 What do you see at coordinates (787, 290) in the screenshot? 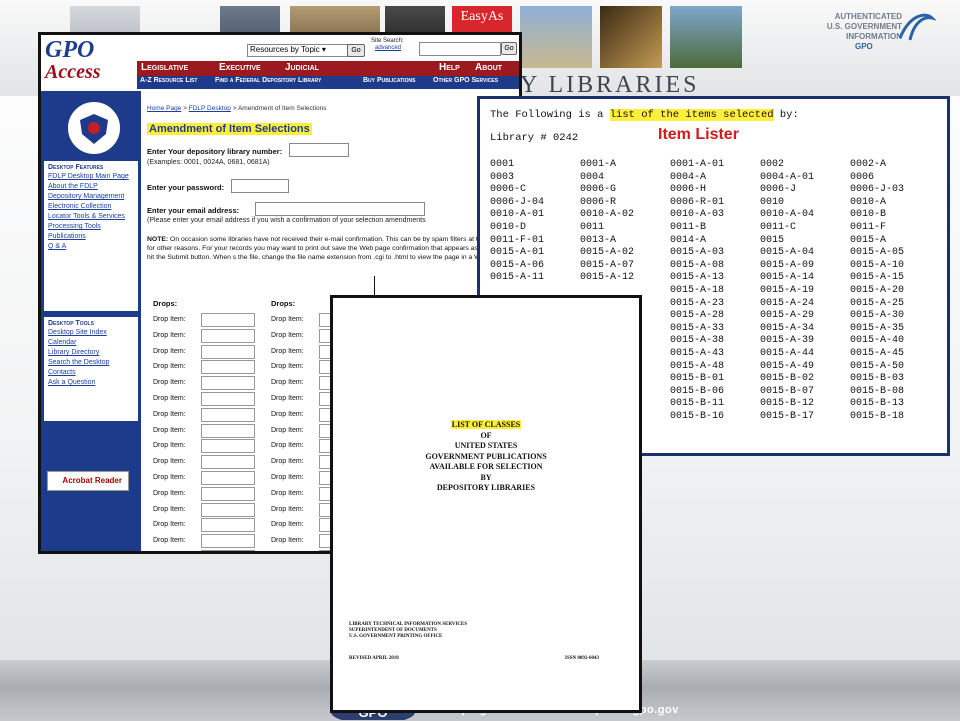
I see `item-cell: 0015-A-19` at bounding box center [787, 290].